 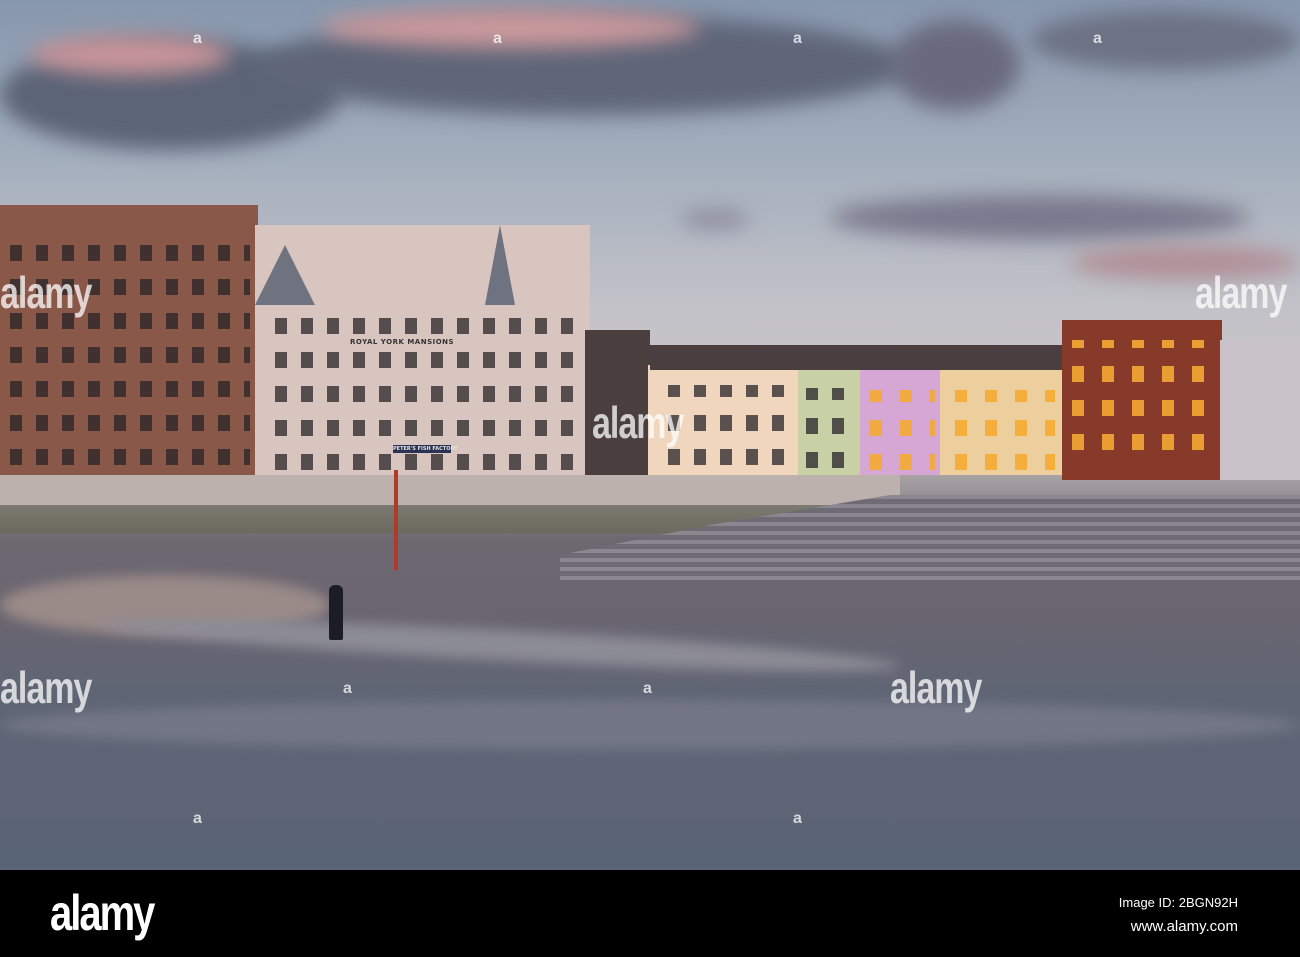 What do you see at coordinates (396, 520) in the screenshot?
I see `marker-pole` at bounding box center [396, 520].